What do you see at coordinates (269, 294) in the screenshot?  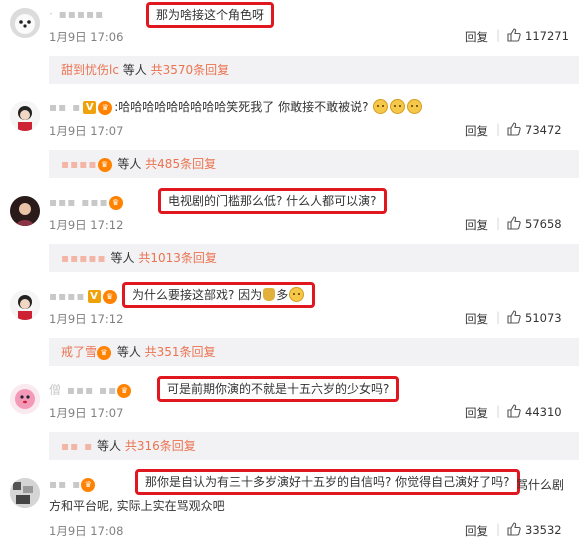 I see `money-bag-emoji` at bounding box center [269, 294].